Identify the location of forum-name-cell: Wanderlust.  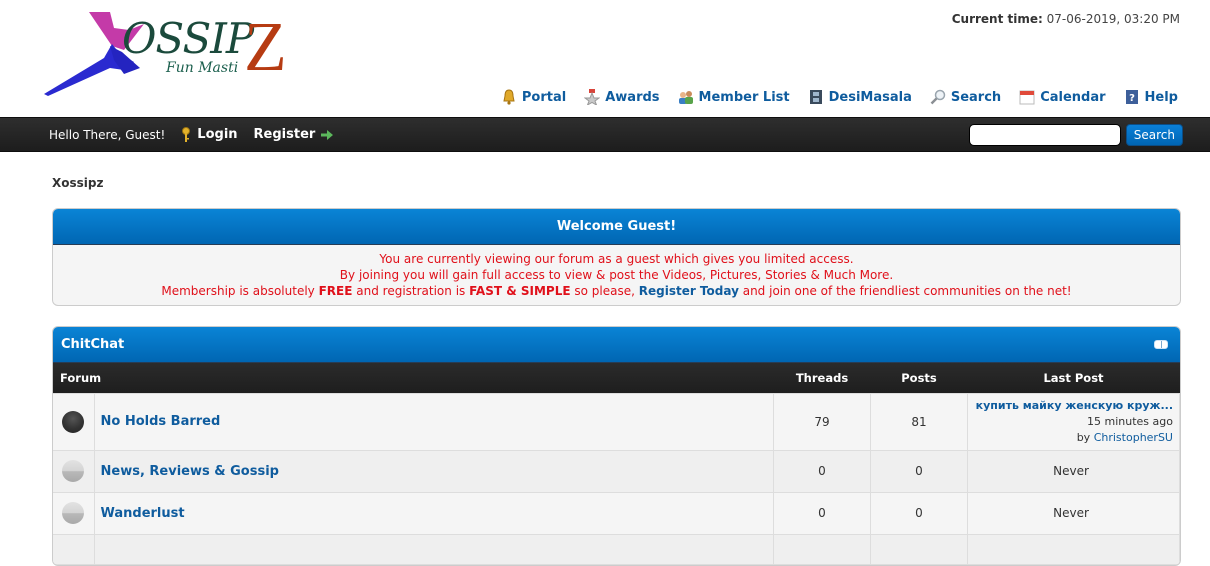
(433, 513).